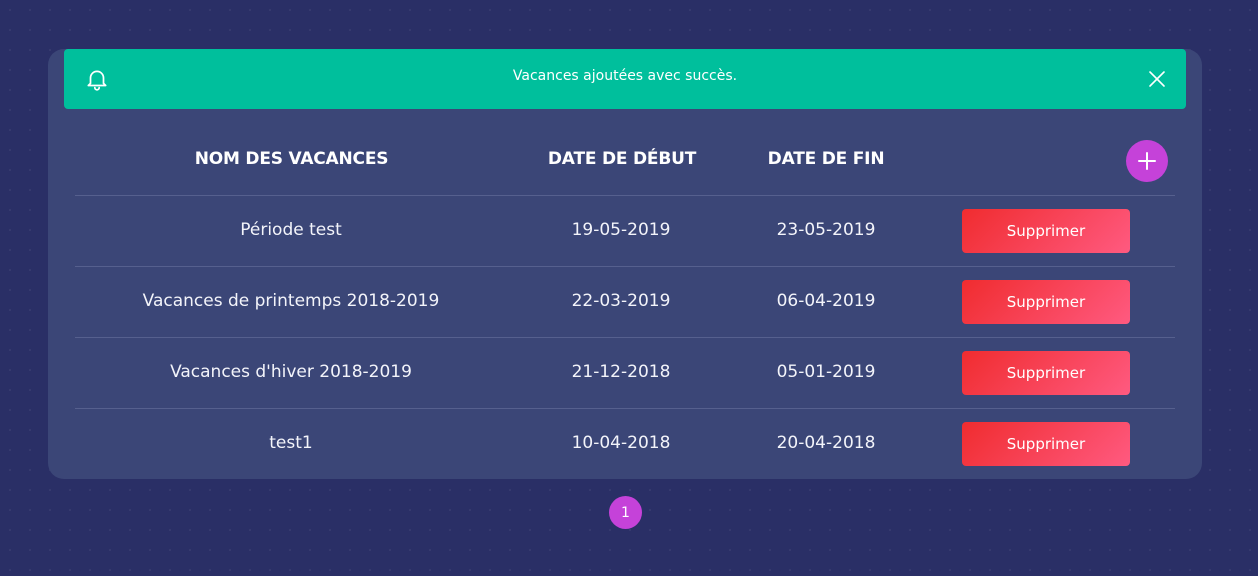 The height and width of the screenshot is (576, 1258). What do you see at coordinates (625, 512) in the screenshot?
I see `pagination-page-1: 1` at bounding box center [625, 512].